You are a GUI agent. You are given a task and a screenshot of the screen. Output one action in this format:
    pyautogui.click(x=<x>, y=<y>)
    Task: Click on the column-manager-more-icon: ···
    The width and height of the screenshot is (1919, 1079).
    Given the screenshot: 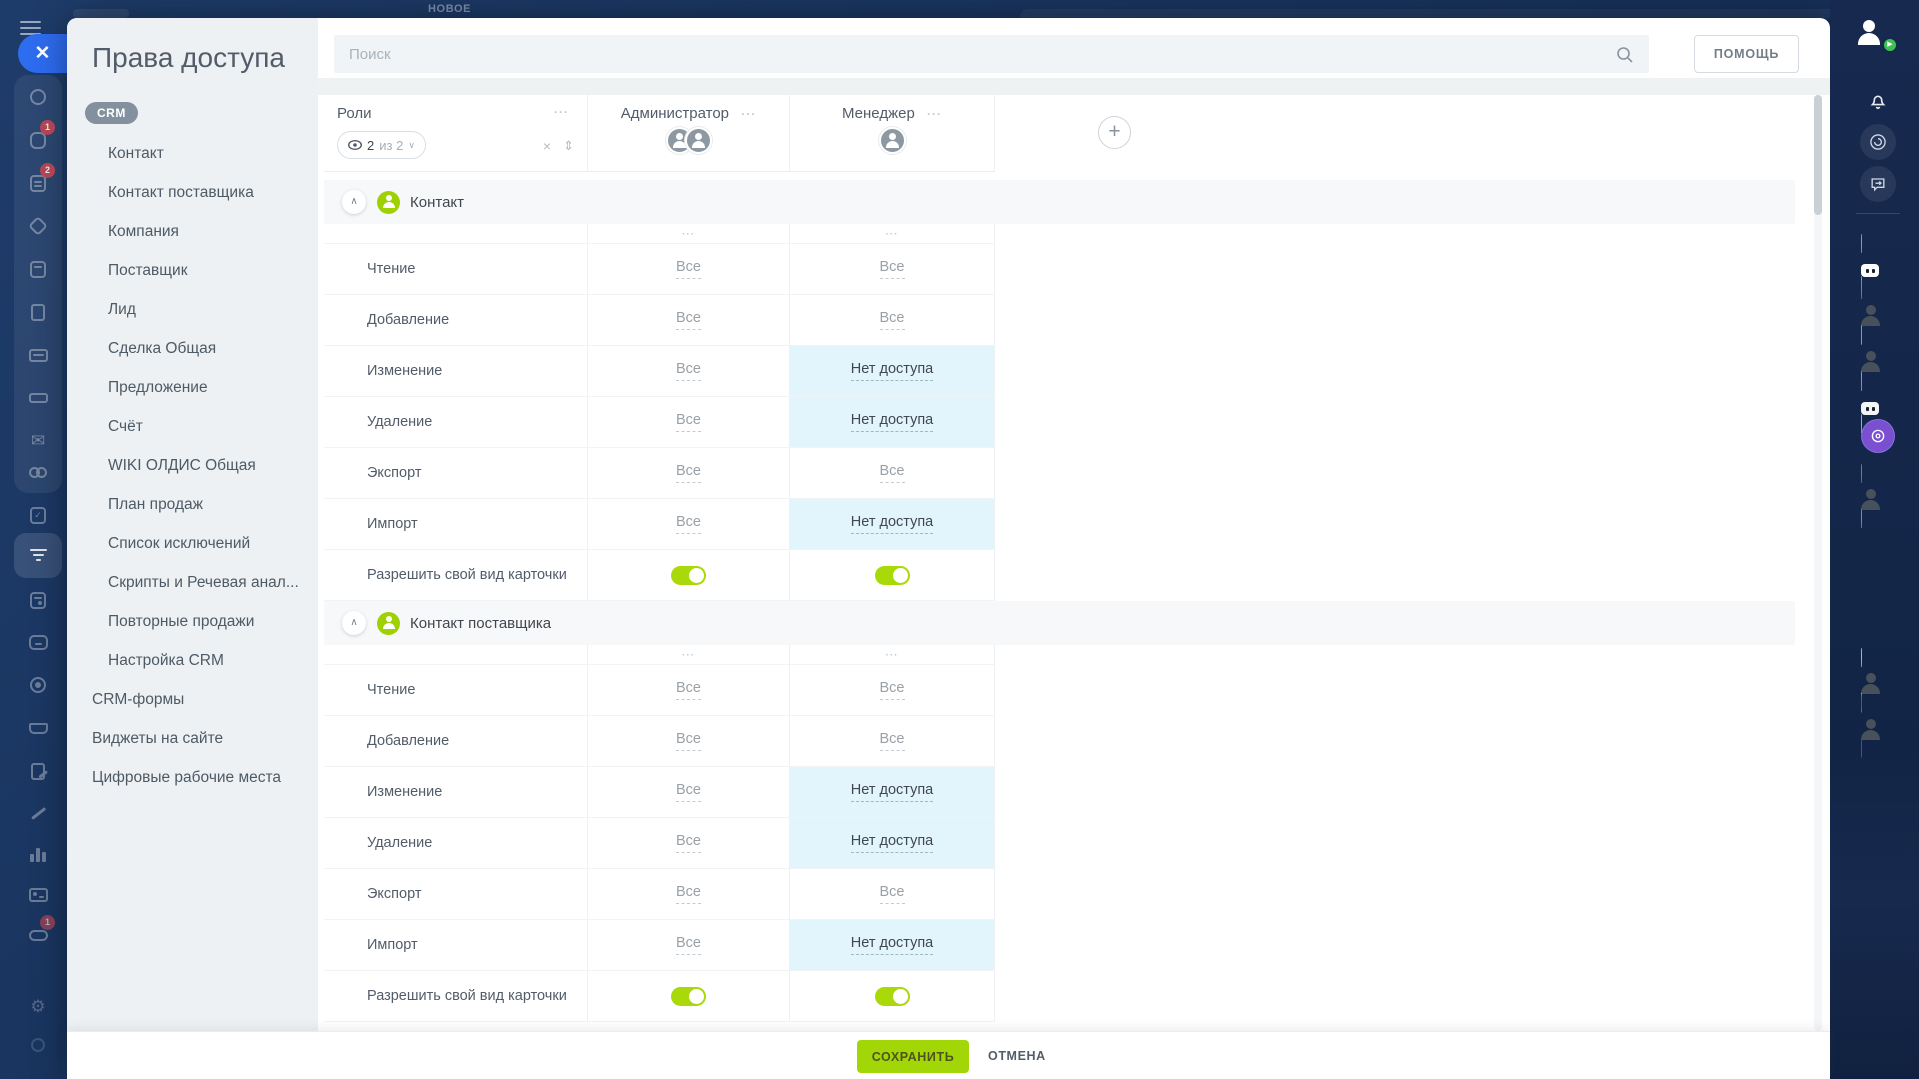 What is the action you would take?
    pyautogui.click(x=934, y=114)
    